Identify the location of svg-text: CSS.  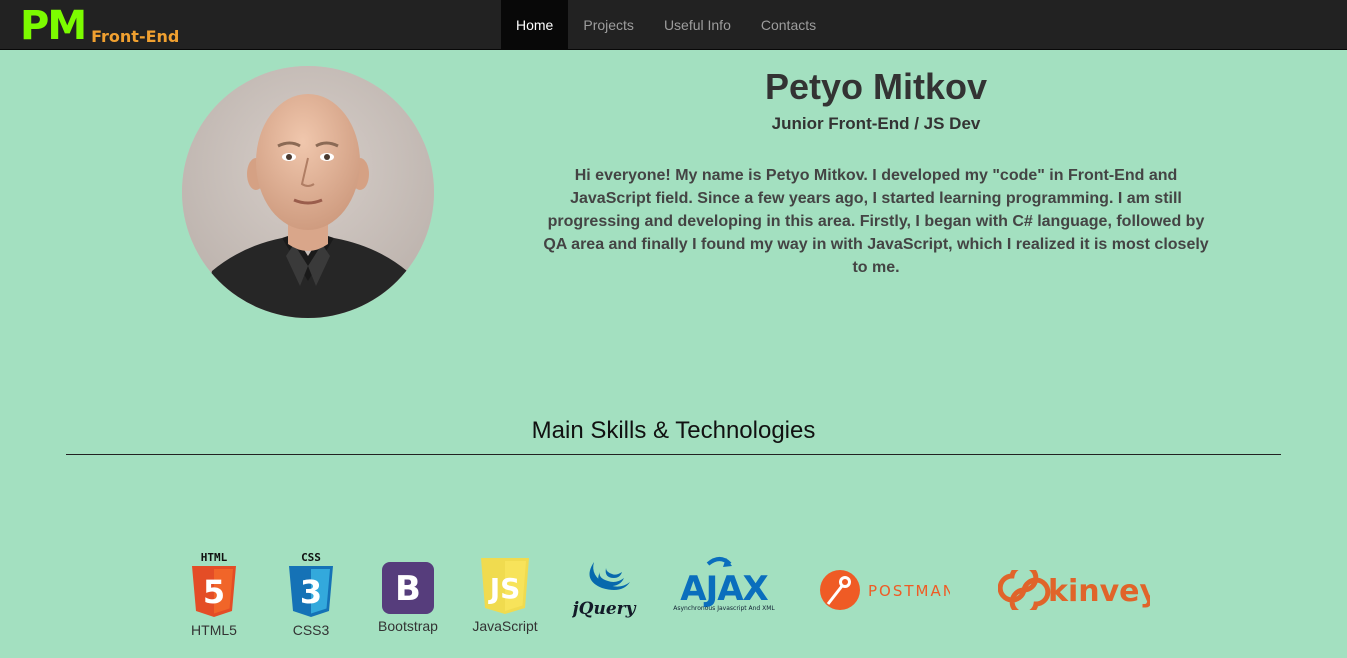
(311, 557).